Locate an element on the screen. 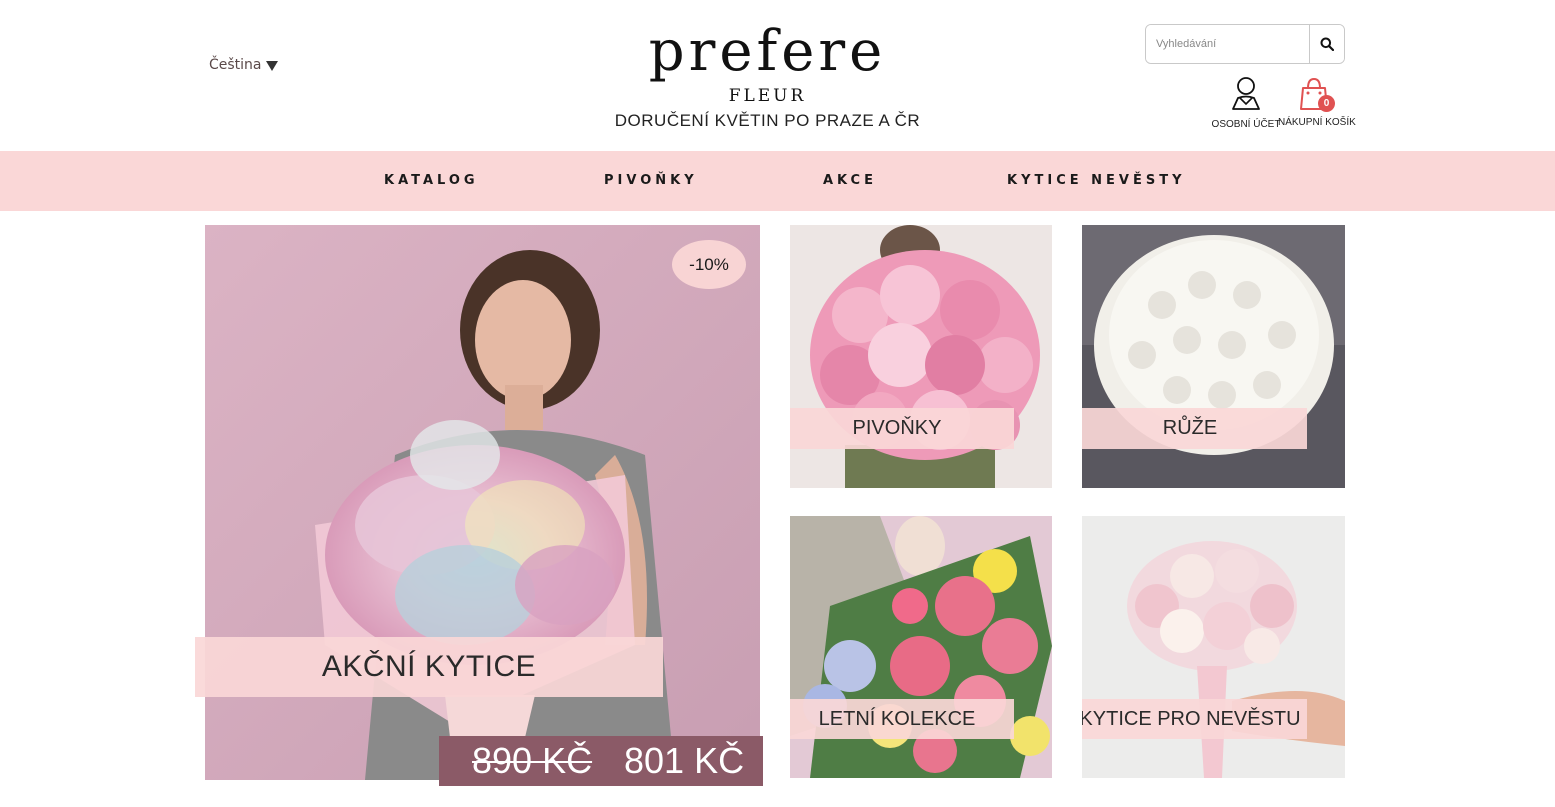  account-link: OSOBNÍ ÚČET is located at coordinates (1246, 103).